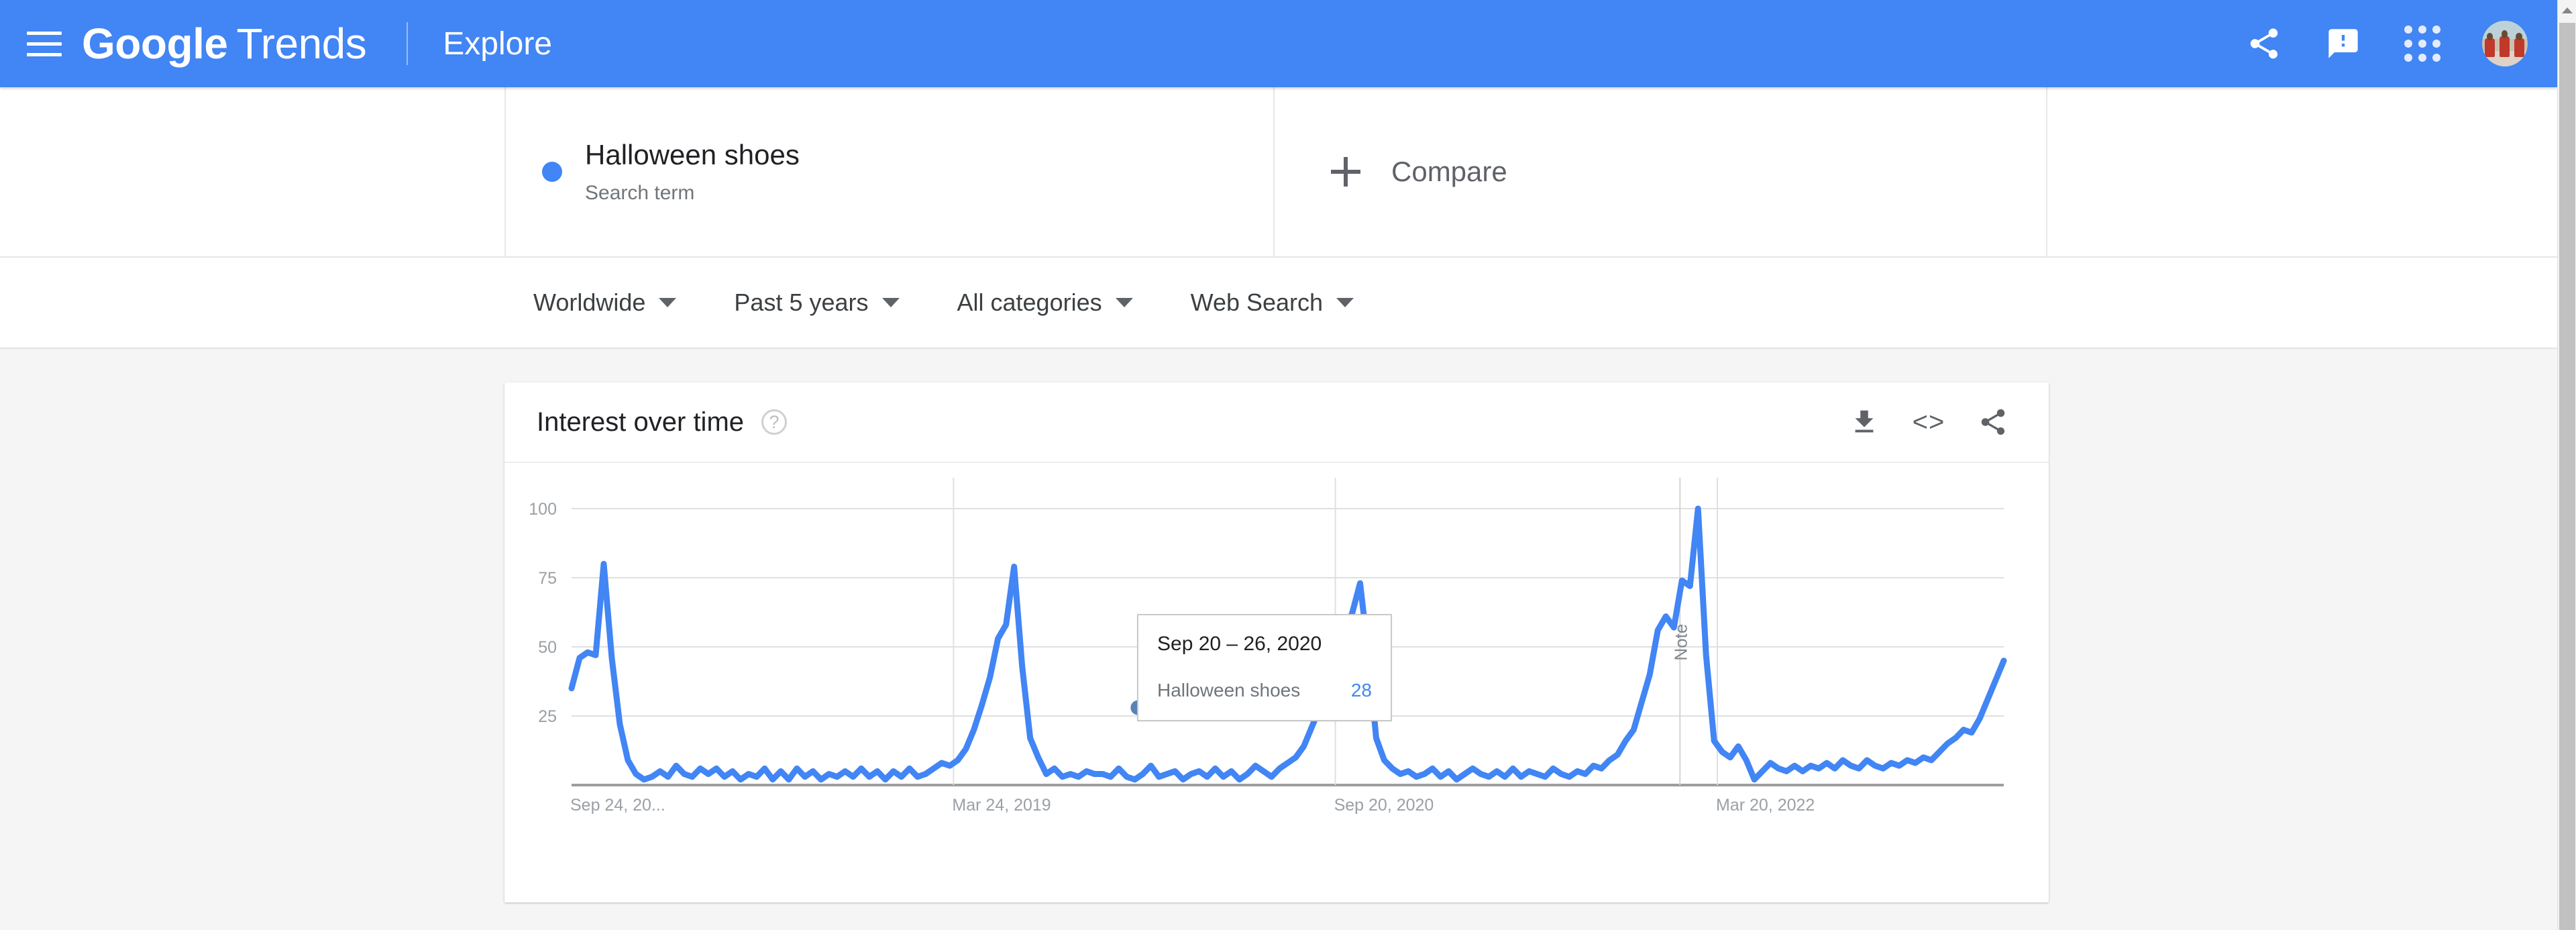  I want to click on filter-category: All categories, so click(1045, 303).